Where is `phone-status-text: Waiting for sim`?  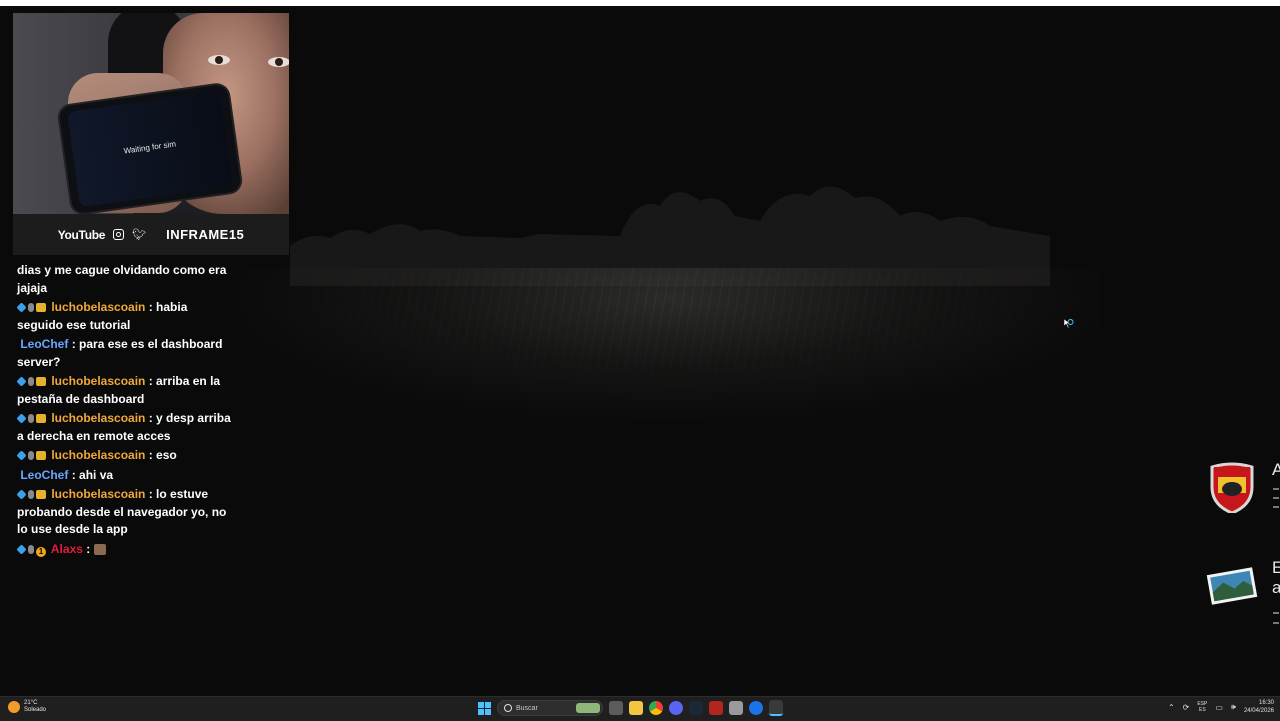 phone-status-text: Waiting for sim is located at coordinates (150, 147).